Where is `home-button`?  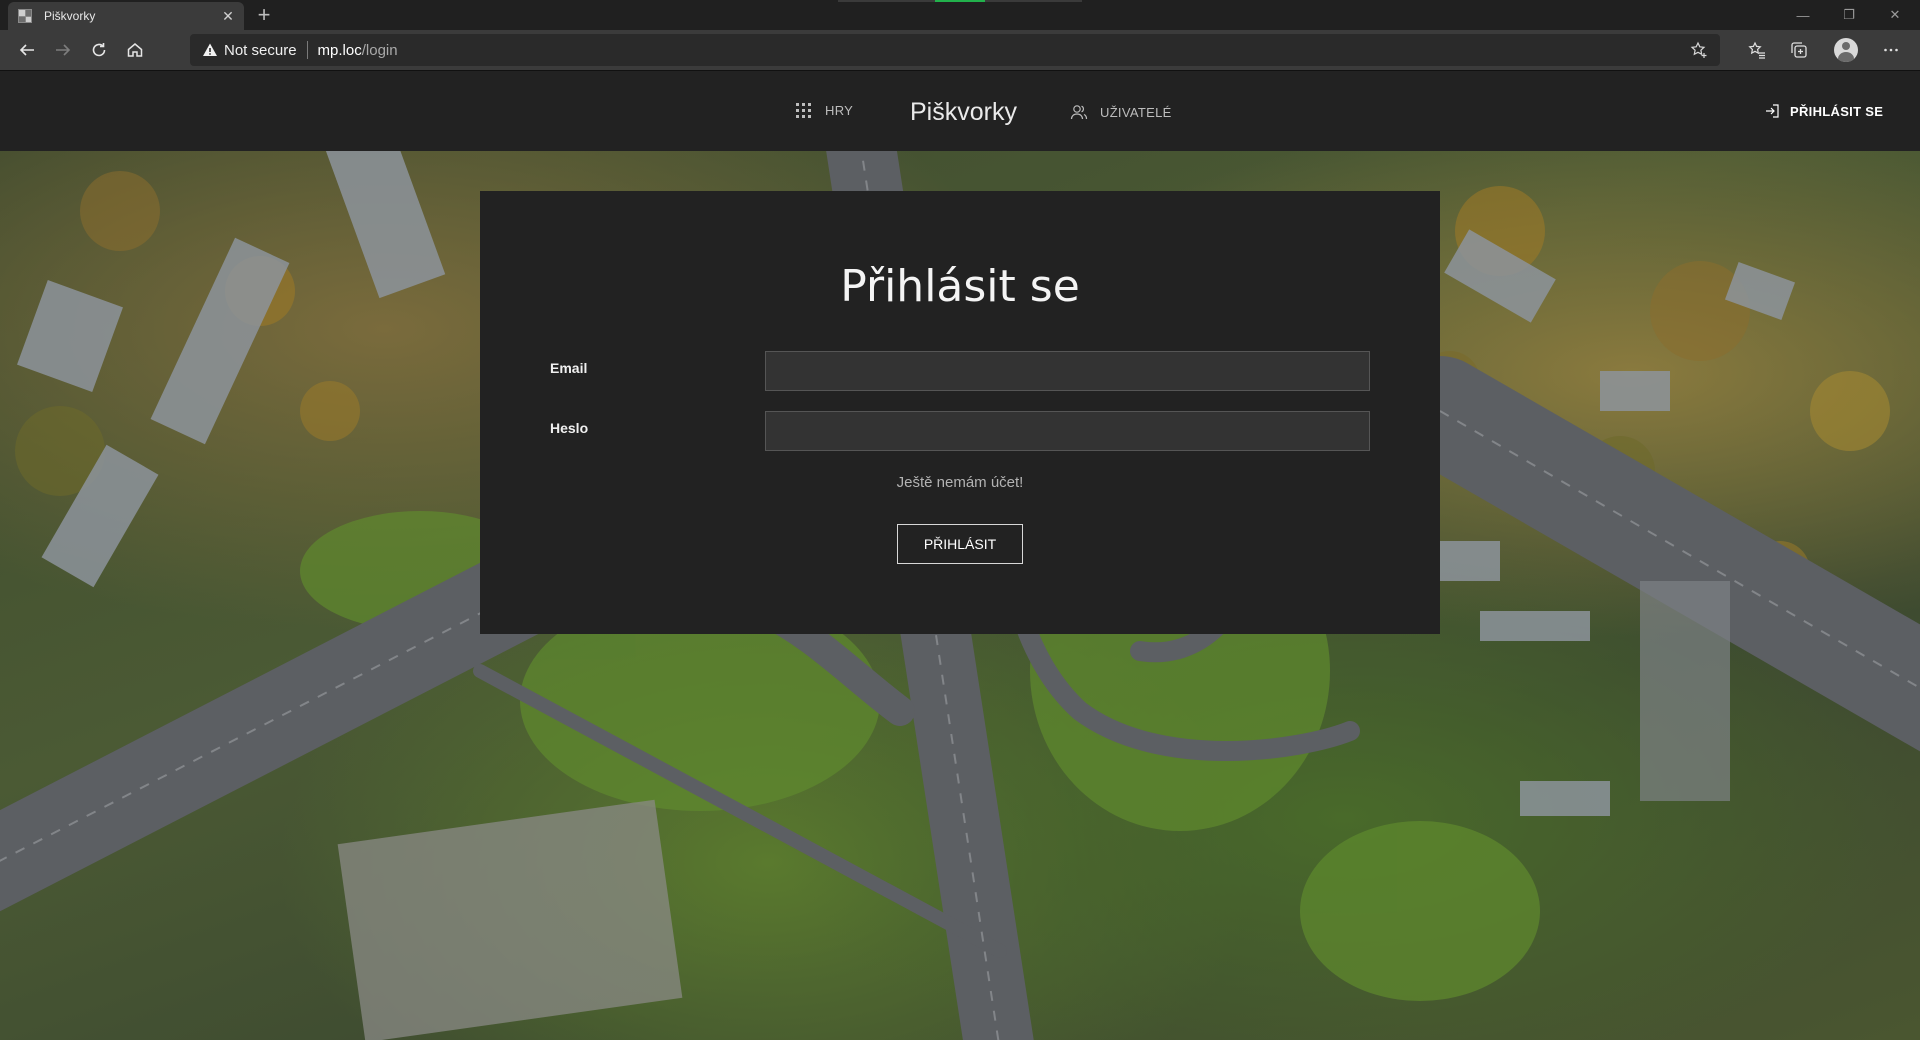
home-button is located at coordinates (135, 50).